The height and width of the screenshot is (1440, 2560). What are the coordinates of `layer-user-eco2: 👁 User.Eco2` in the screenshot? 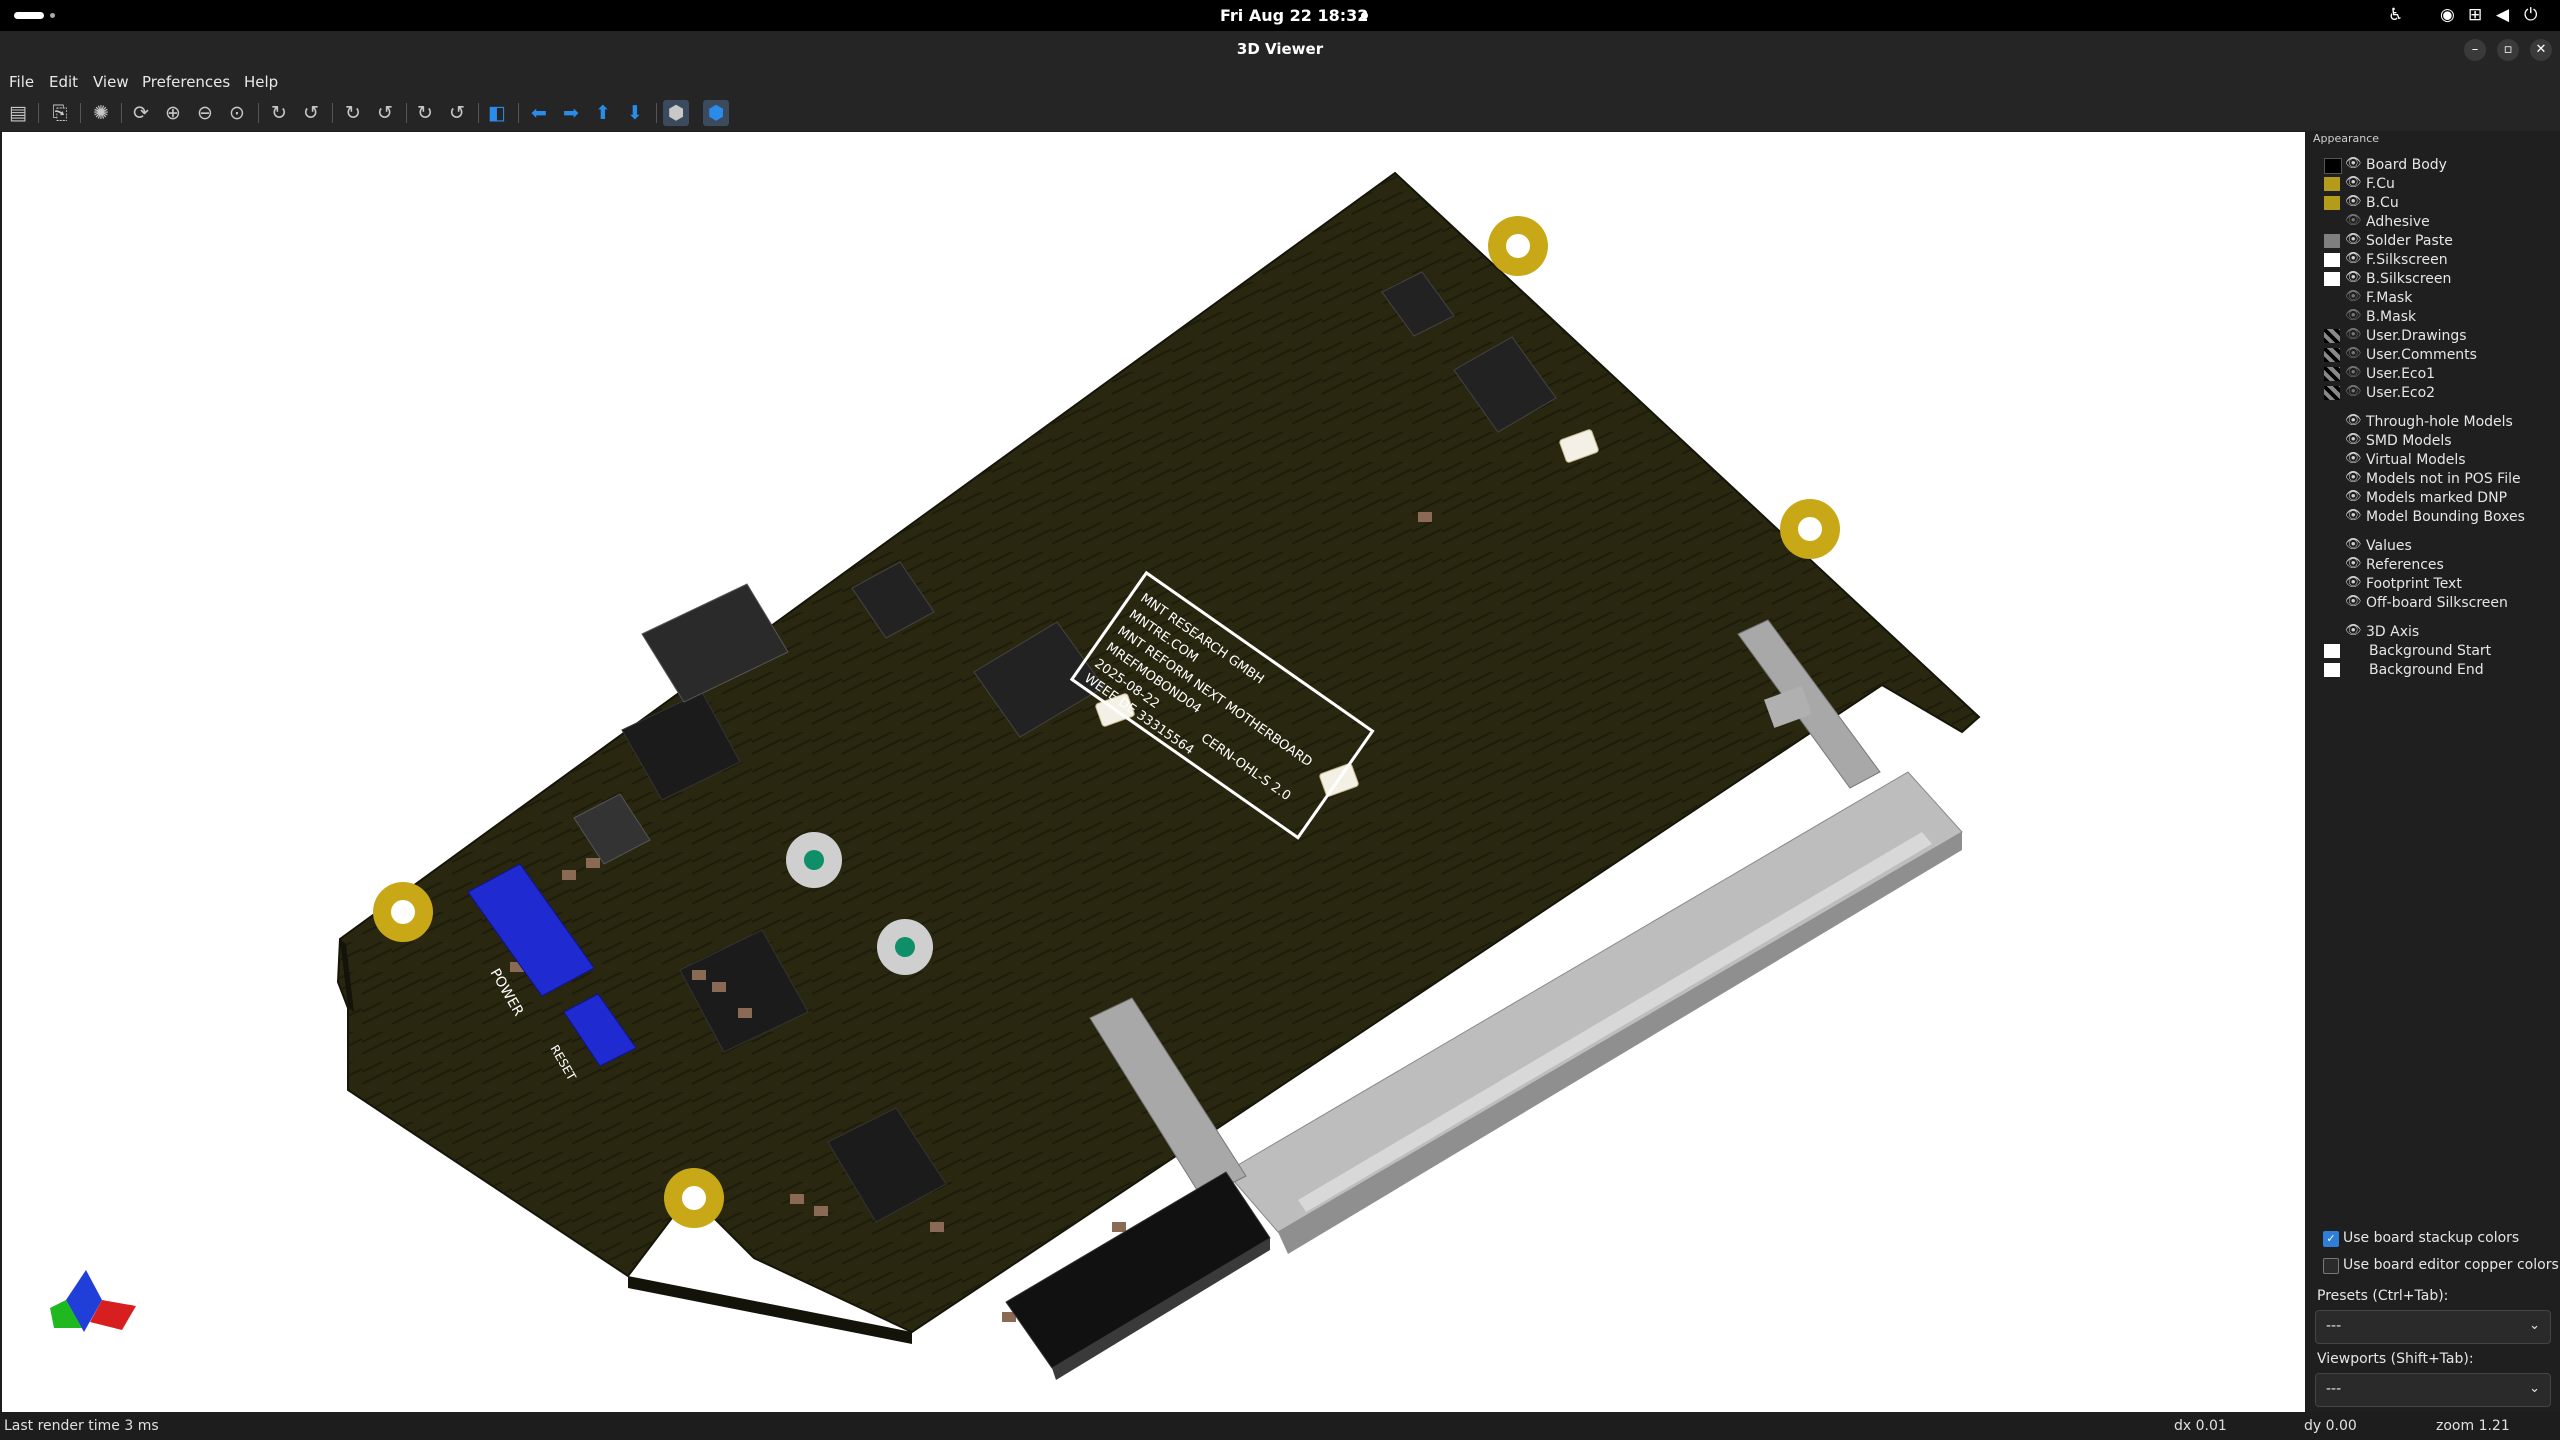 It's located at (2433, 392).